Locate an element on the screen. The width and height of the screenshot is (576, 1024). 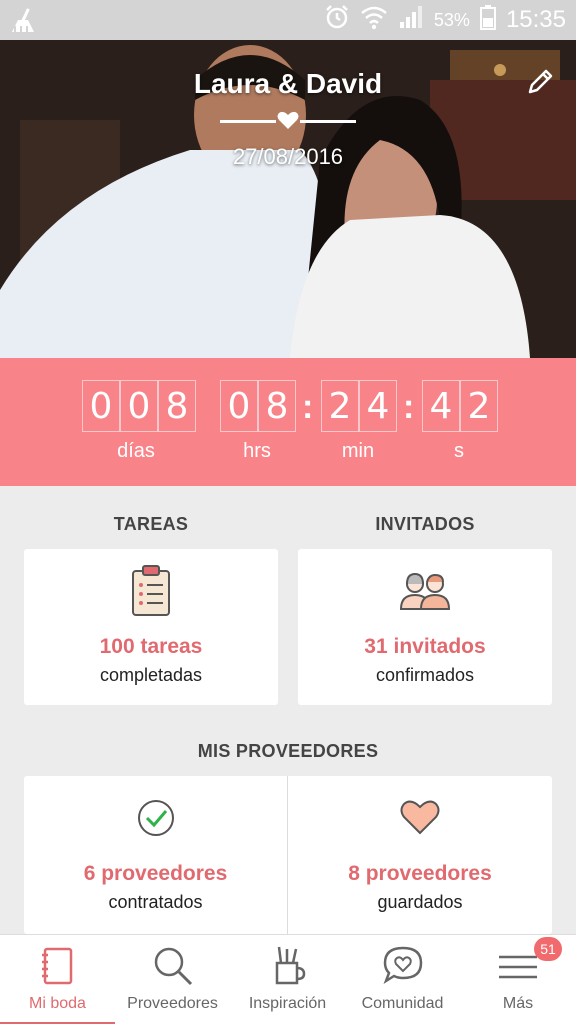
guests-icon is located at coordinates (425, 591).